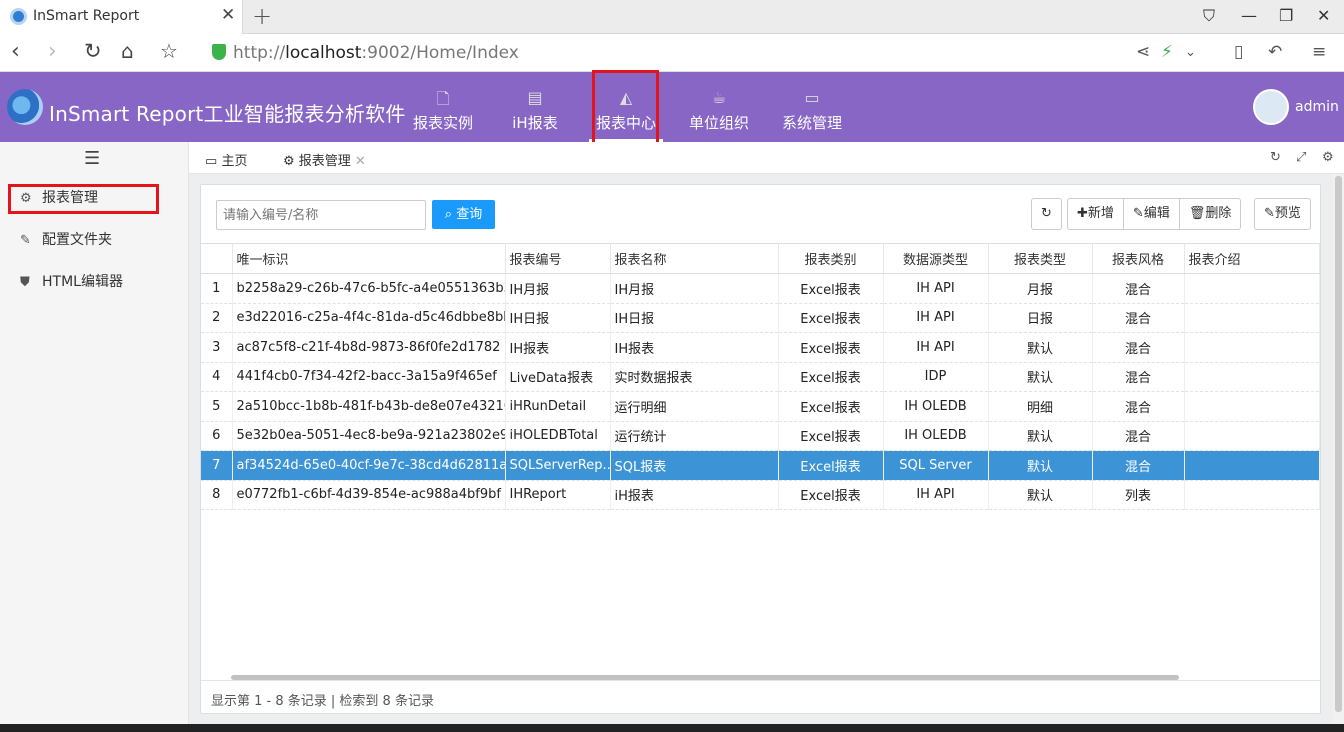 This screenshot has height=732, width=1344. What do you see at coordinates (1286, 15) in the screenshot?
I see `restore-icon: ❐` at bounding box center [1286, 15].